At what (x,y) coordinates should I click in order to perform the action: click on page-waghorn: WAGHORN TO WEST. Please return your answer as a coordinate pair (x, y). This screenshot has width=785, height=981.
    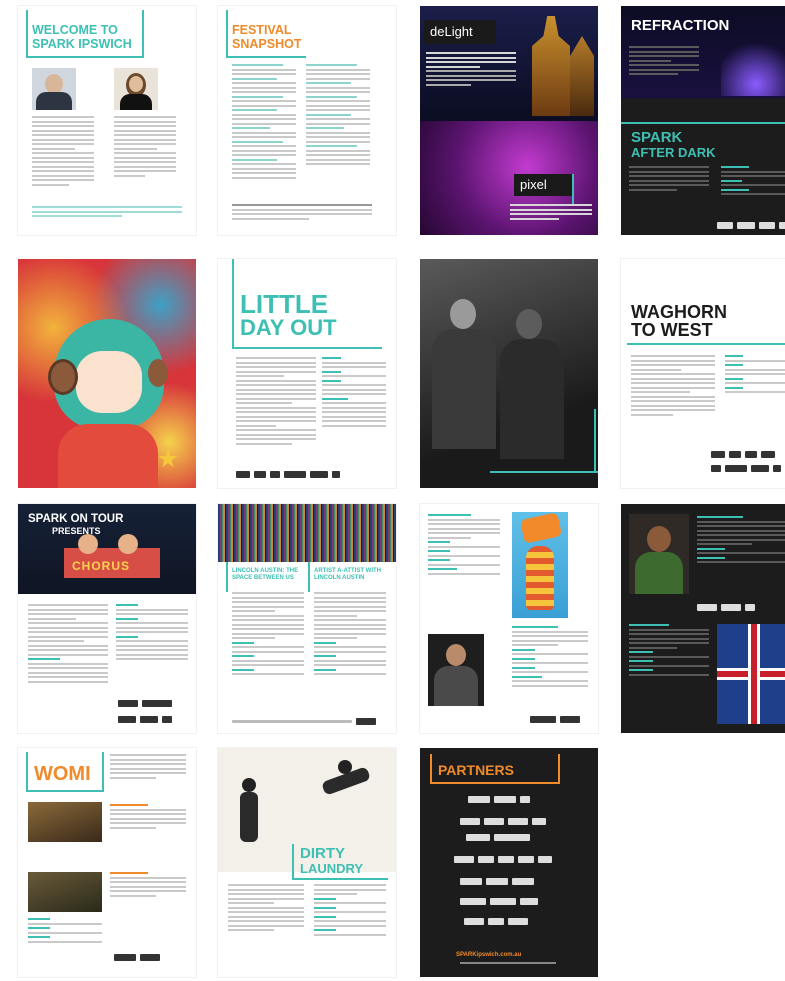
    Looking at the image, I should click on (703, 373).